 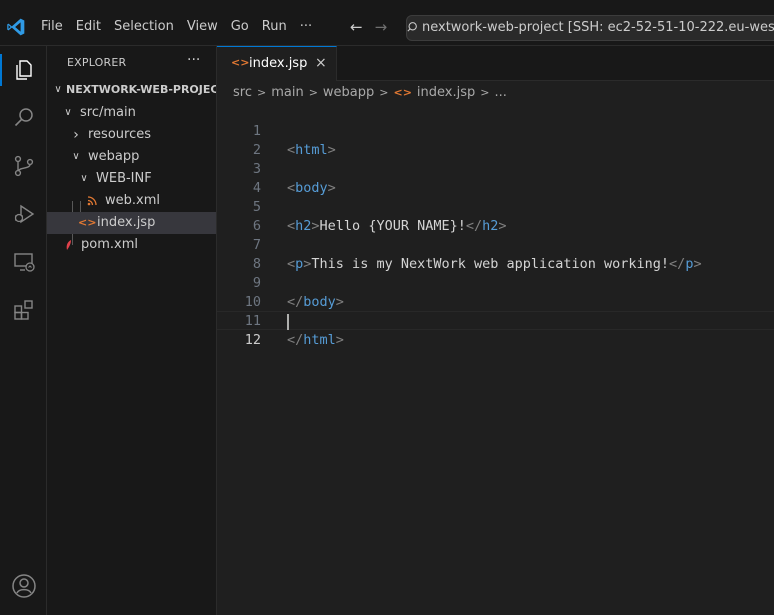 I want to click on extensions-icon, so click(x=23, y=310).